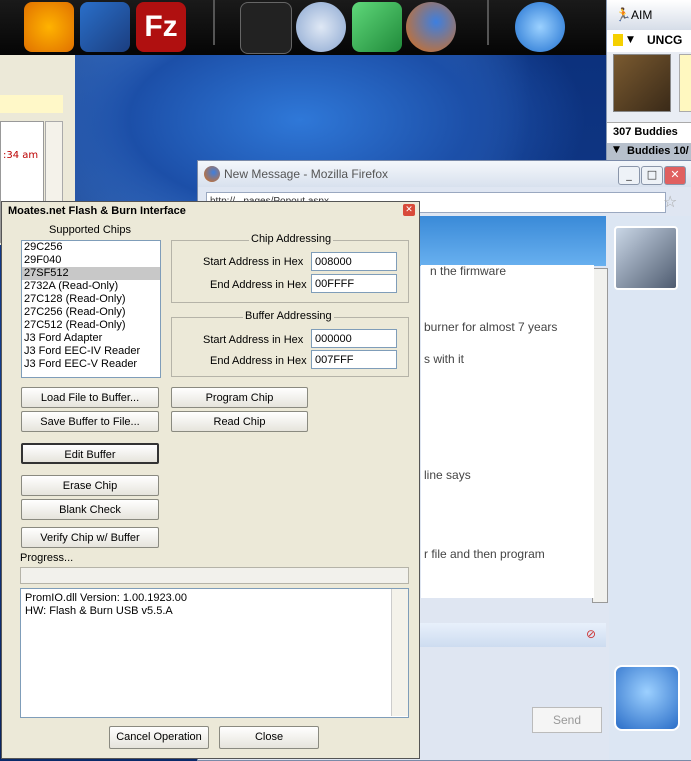 This screenshot has width=691, height=761. Describe the element at coordinates (468, 271) in the screenshot. I see `chat-message: n the firmware` at that location.